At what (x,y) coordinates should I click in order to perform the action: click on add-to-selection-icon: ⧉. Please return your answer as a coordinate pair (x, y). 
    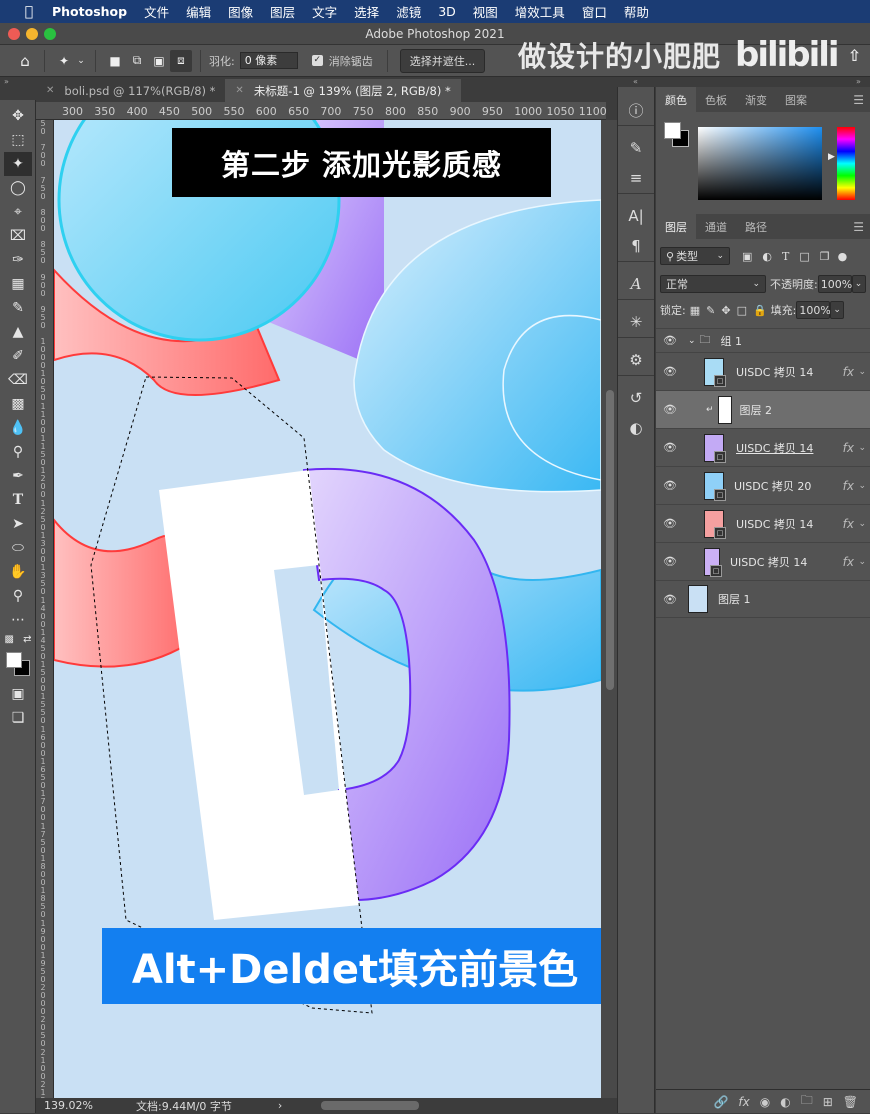
    Looking at the image, I should click on (137, 61).